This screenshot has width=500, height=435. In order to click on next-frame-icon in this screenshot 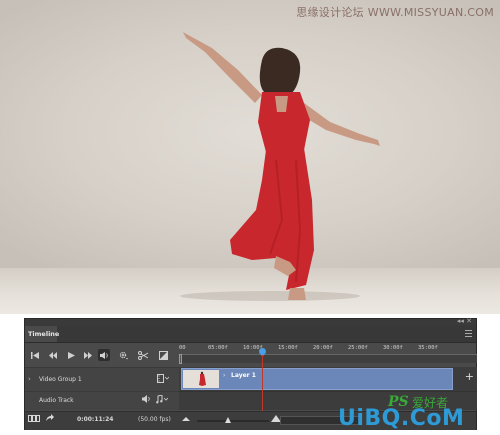, I will do `click(88, 355)`.